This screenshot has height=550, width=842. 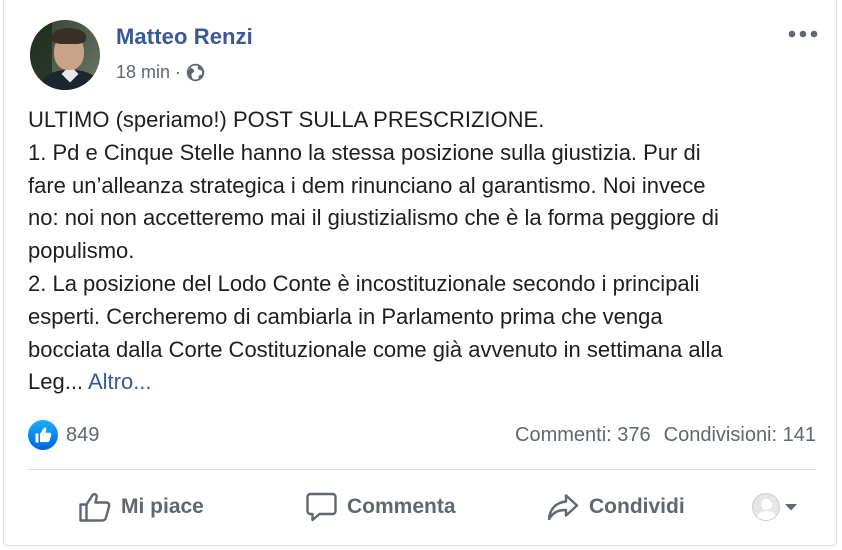 I want to click on like-reaction-icon, so click(x=43, y=435).